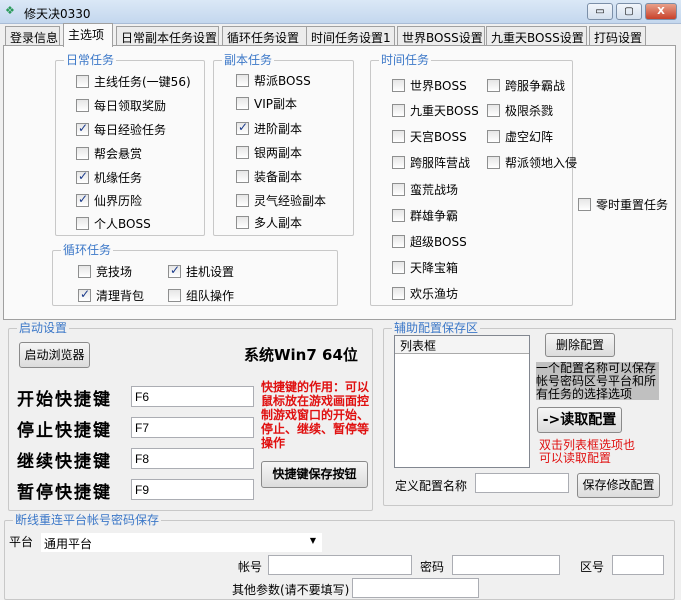 The width and height of the screenshot is (681, 600). What do you see at coordinates (438, 137) in the screenshot?
I see `checkbox-label: 天宫BOSS` at bounding box center [438, 137].